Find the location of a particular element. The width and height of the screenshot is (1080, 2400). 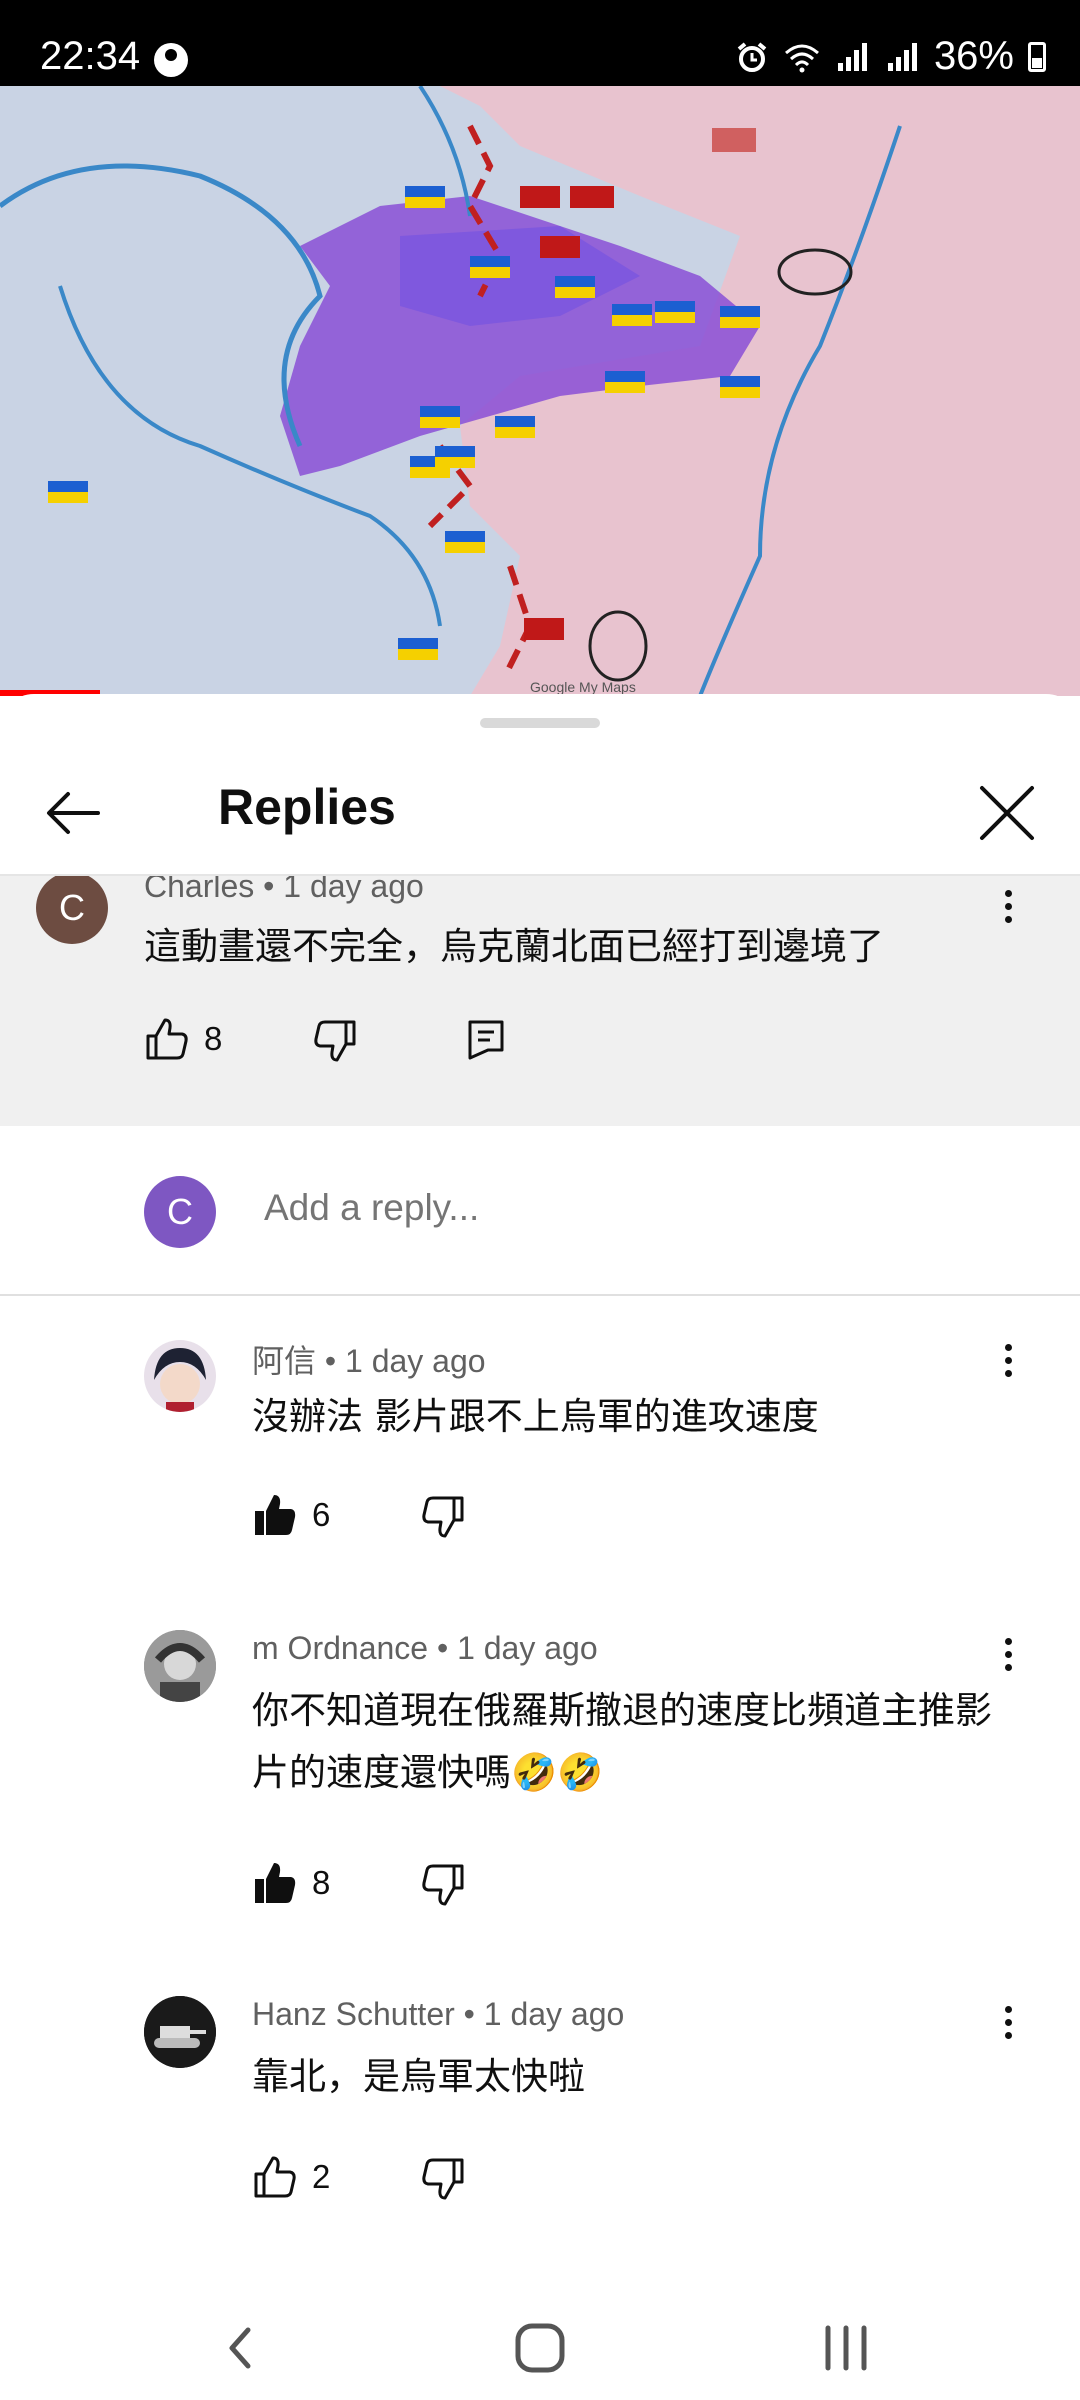

reply-text: 沒辦法 影片跟不上烏軍的進攻速度 is located at coordinates (535, 1416).